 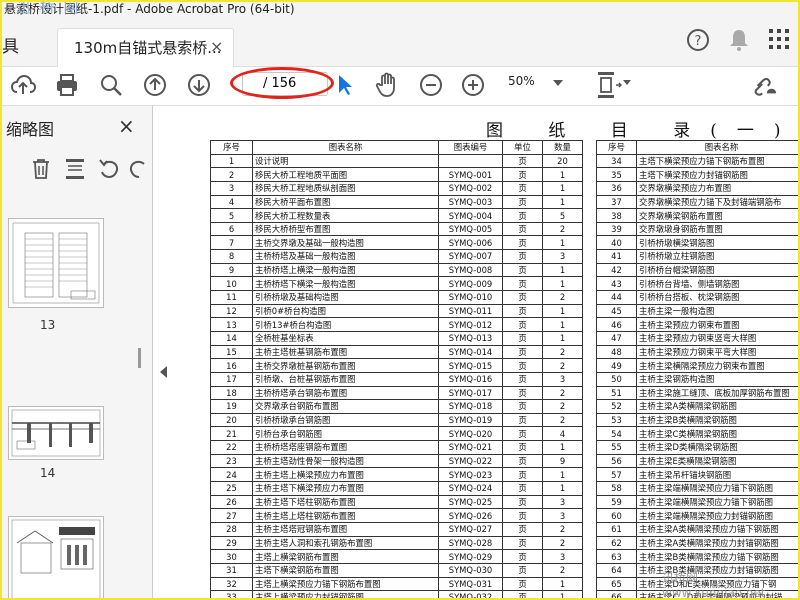 What do you see at coordinates (717, 475) in the screenshot?
I see `table-cell: 主桥主梁吊杆锚块钢筋图` at bounding box center [717, 475].